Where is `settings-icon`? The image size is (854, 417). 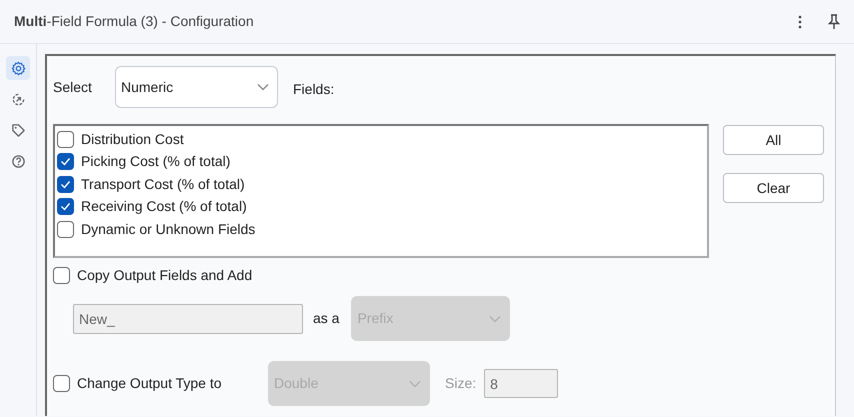
settings-icon is located at coordinates (18, 68).